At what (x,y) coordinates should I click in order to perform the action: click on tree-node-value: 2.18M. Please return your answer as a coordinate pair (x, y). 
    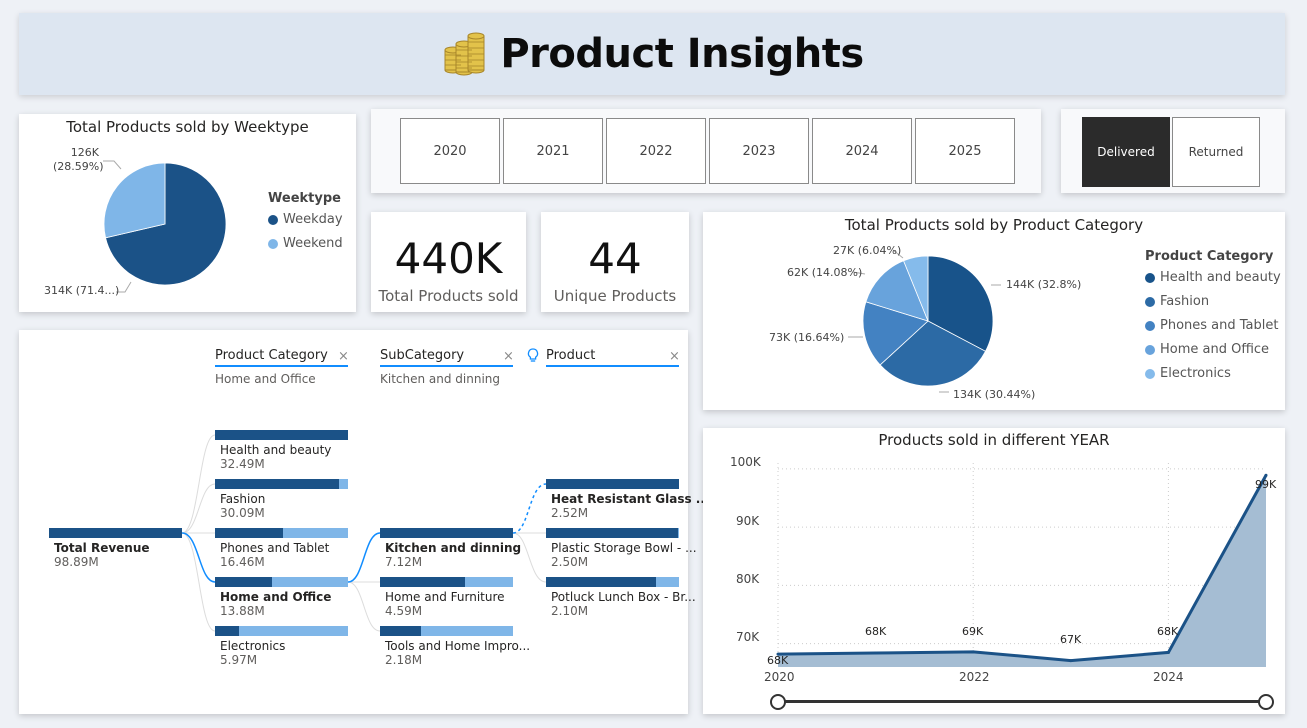
    Looking at the image, I should click on (404, 660).